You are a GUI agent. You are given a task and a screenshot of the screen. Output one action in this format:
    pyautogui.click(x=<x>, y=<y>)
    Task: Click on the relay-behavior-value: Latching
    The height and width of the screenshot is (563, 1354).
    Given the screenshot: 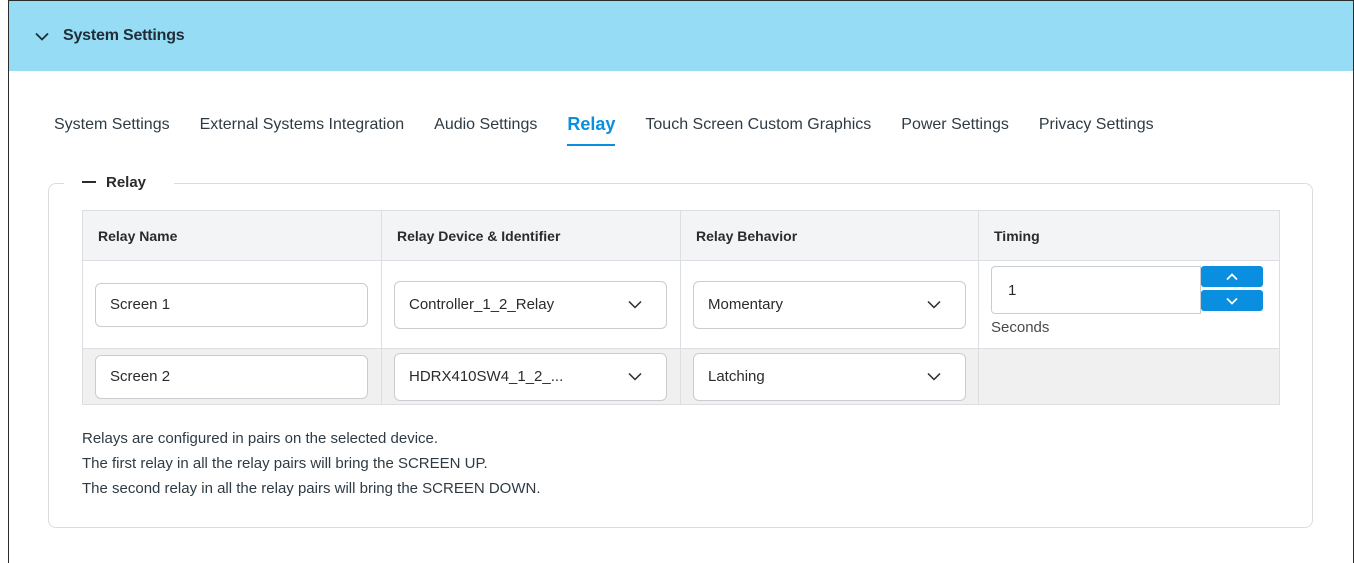 What is the action you would take?
    pyautogui.click(x=736, y=376)
    